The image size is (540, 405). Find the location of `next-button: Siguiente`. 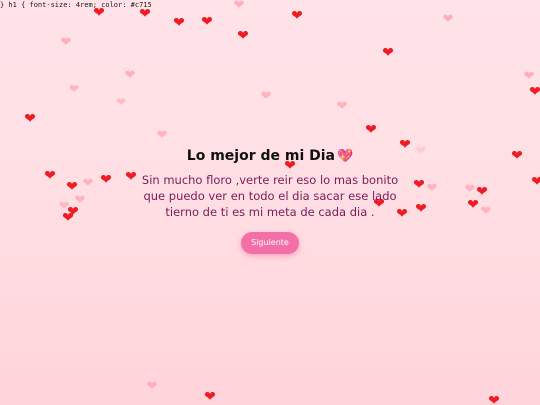

next-button: Siguiente is located at coordinates (270, 243).